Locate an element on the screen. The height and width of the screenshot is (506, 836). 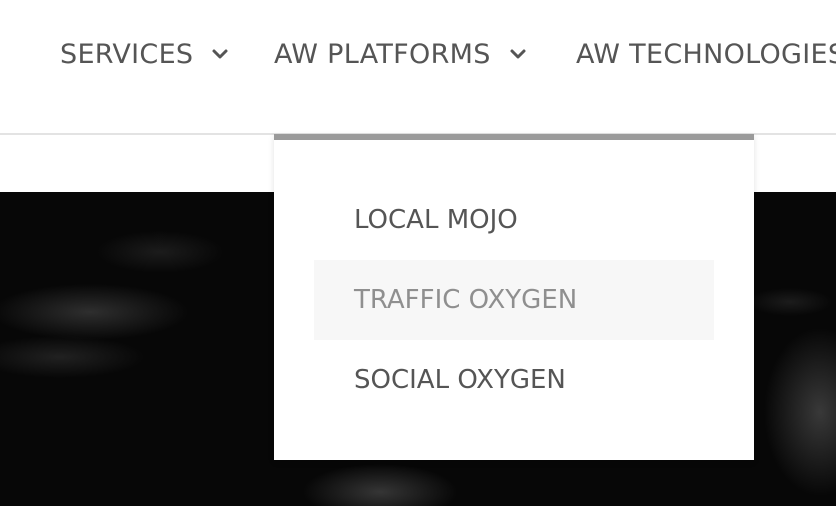
nav-item-aw-technologies: AW TECHNOLOGIES is located at coordinates (706, 54).